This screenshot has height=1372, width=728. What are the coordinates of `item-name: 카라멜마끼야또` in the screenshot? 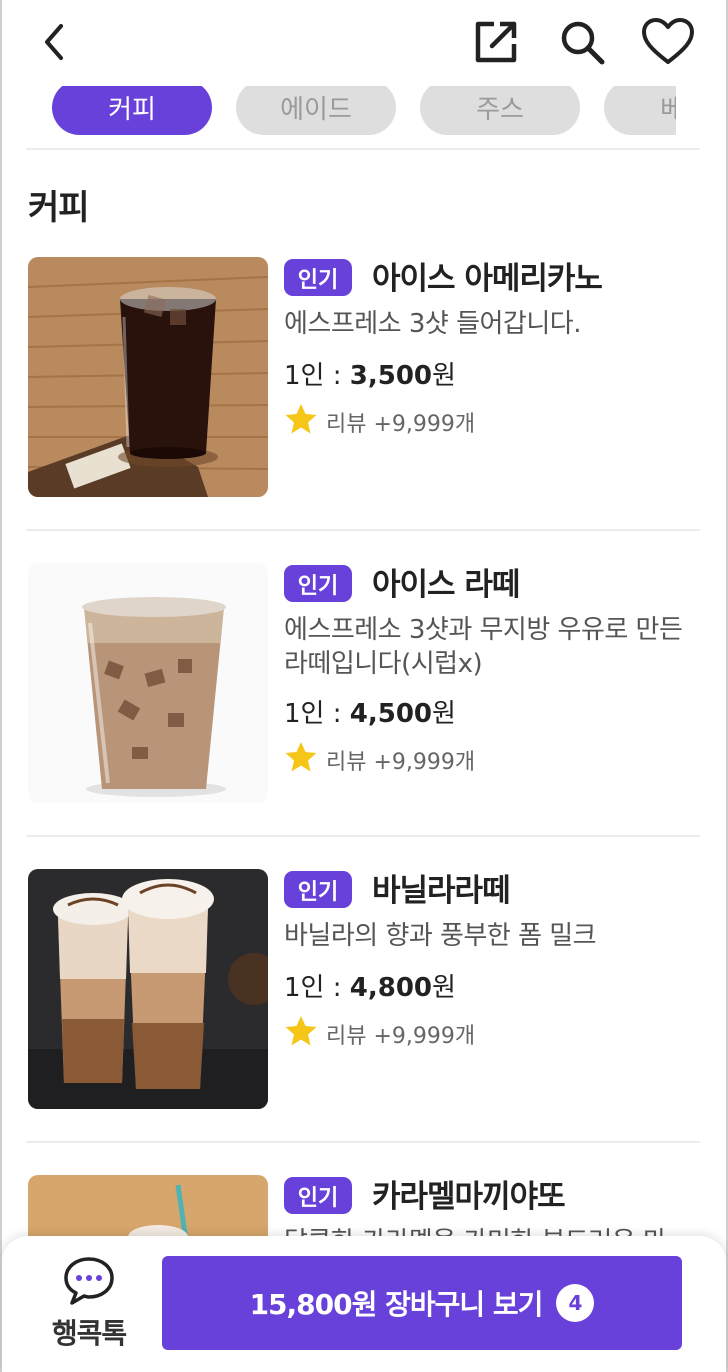 It's located at (469, 1197).